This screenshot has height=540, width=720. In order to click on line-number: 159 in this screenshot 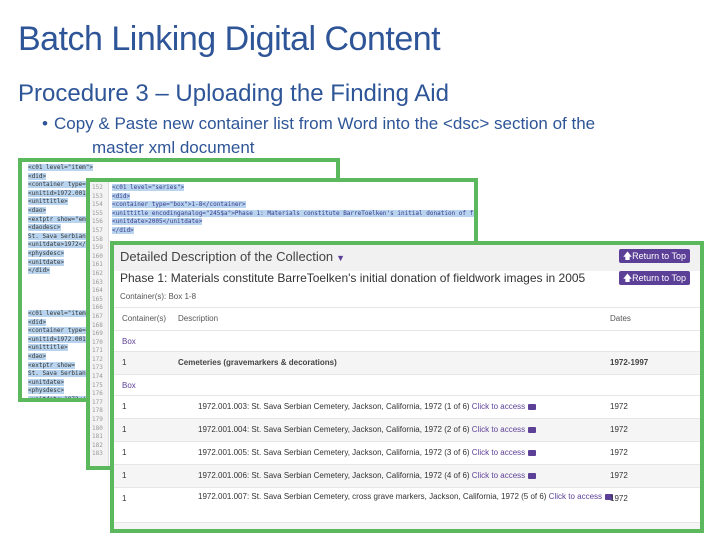, I will do `click(97, 248)`.